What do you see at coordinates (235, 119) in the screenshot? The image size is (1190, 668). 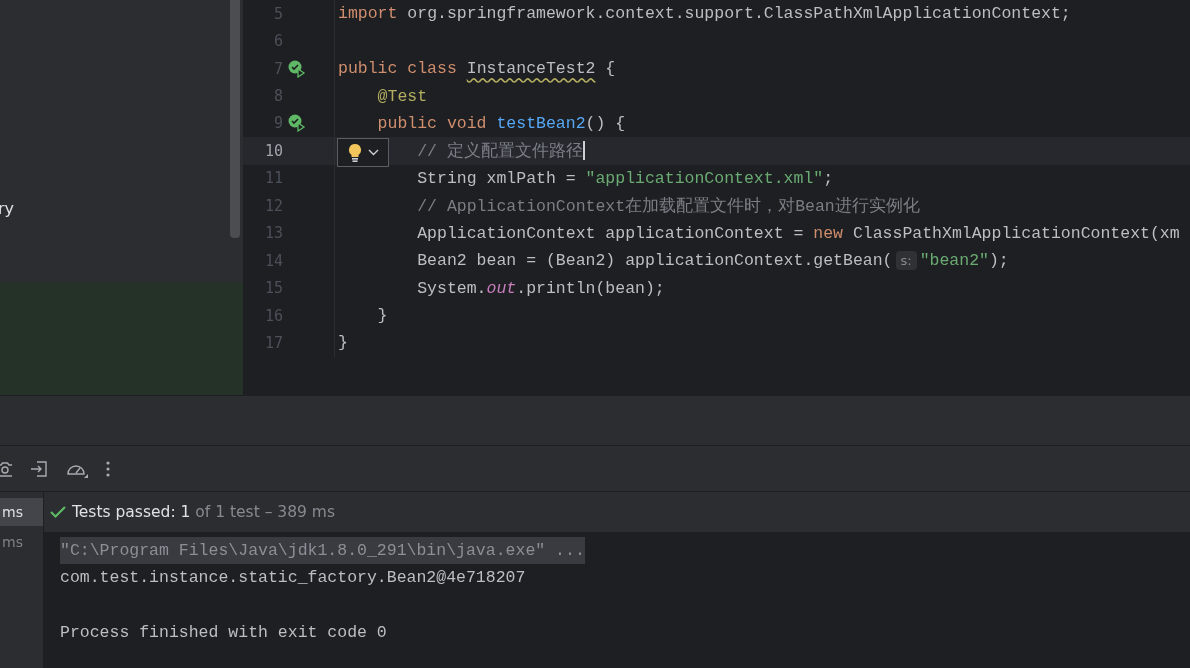 I see `scrollbar` at bounding box center [235, 119].